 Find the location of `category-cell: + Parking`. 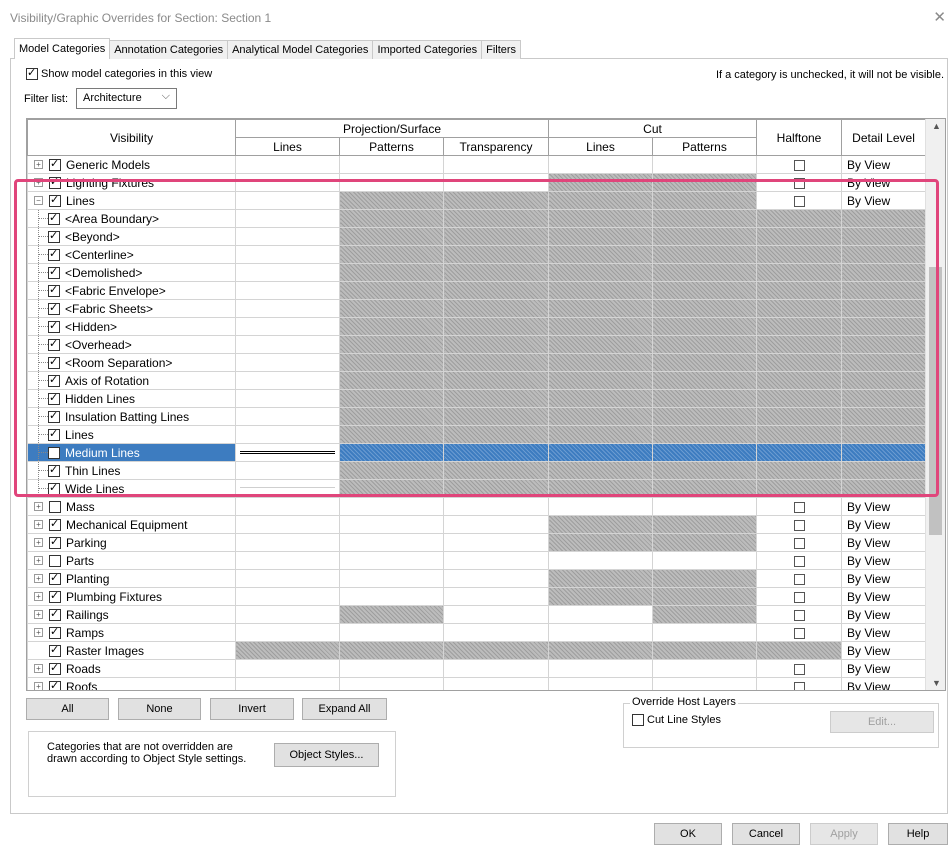

category-cell: + Parking is located at coordinates (131, 542).